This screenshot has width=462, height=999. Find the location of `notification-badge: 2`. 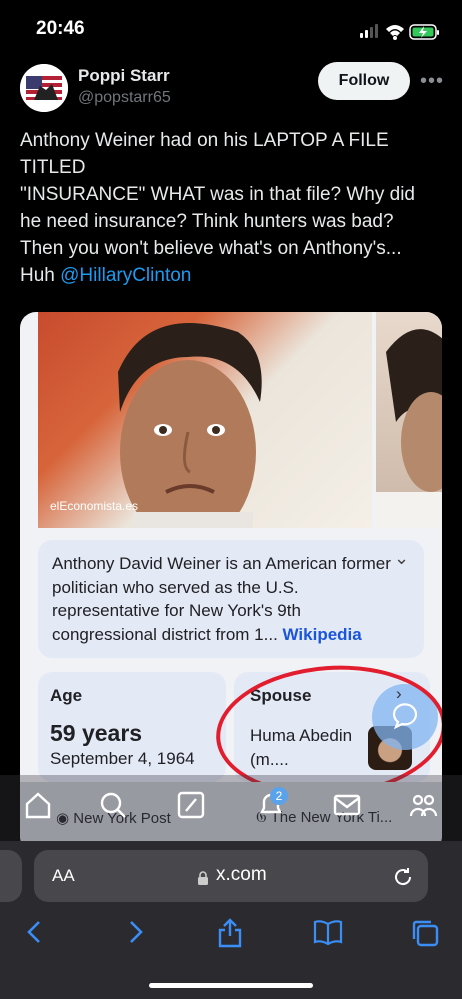

notification-badge: 2 is located at coordinates (279, 796).